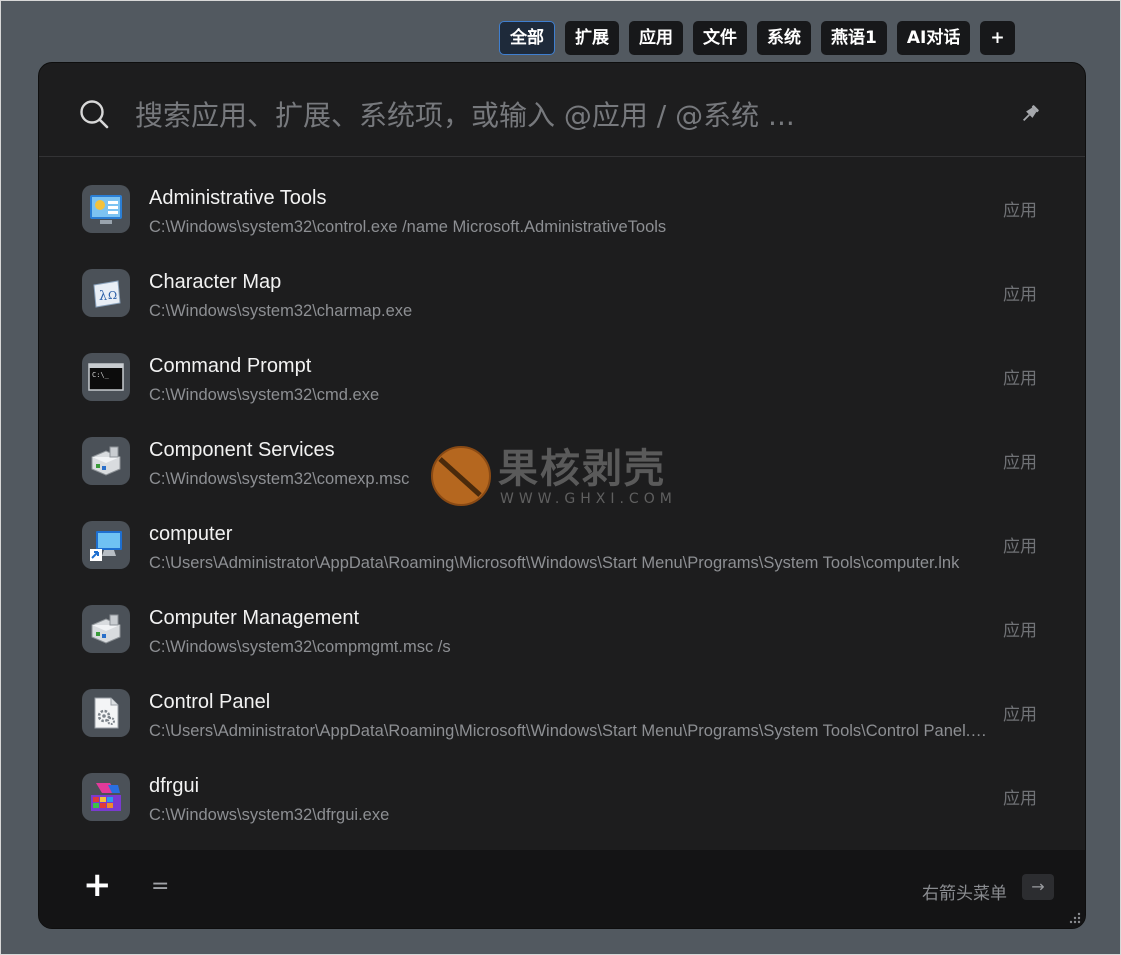 The height and width of the screenshot is (955, 1121). Describe the element at coordinates (160, 887) in the screenshot. I see `menu-button: =` at that location.